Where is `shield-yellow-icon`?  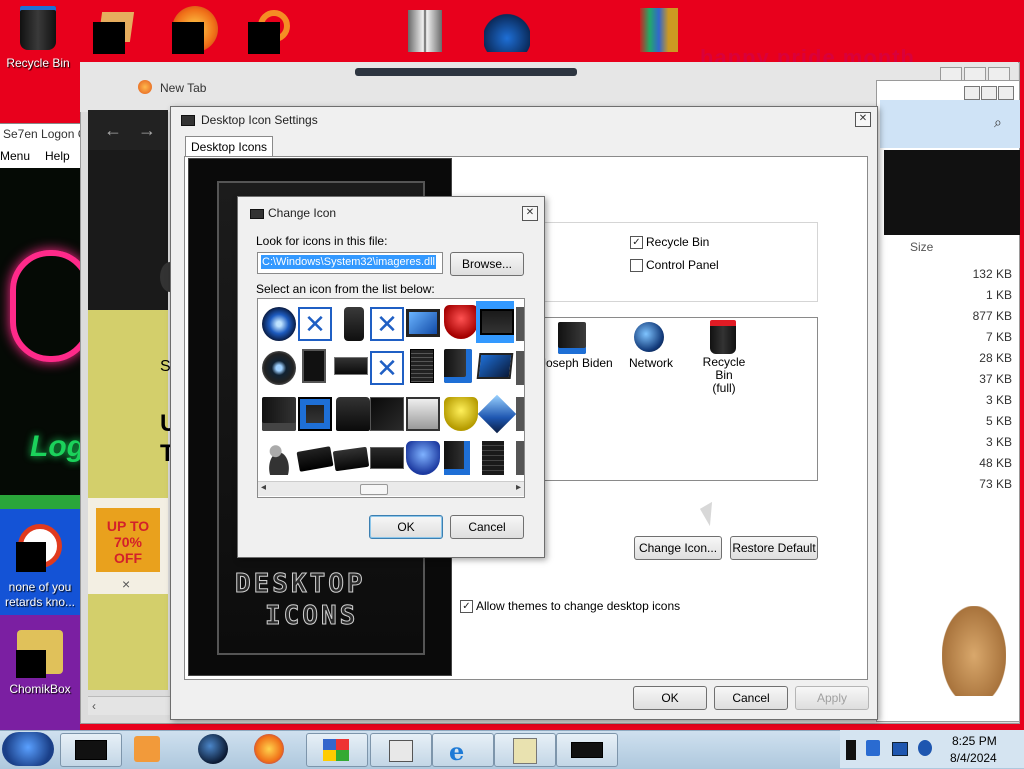 shield-yellow-icon is located at coordinates (461, 414).